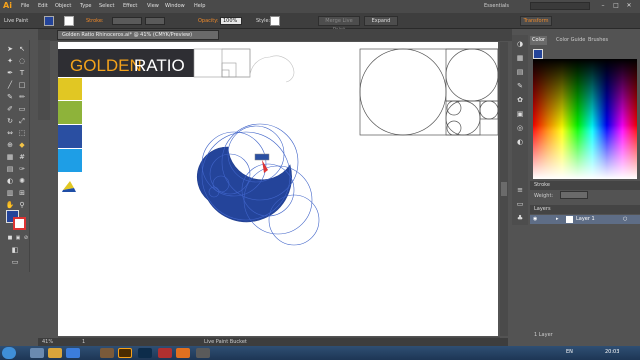 The image size is (640, 360). I want to click on rotate-tool-icon: ↻, so click(10, 121).